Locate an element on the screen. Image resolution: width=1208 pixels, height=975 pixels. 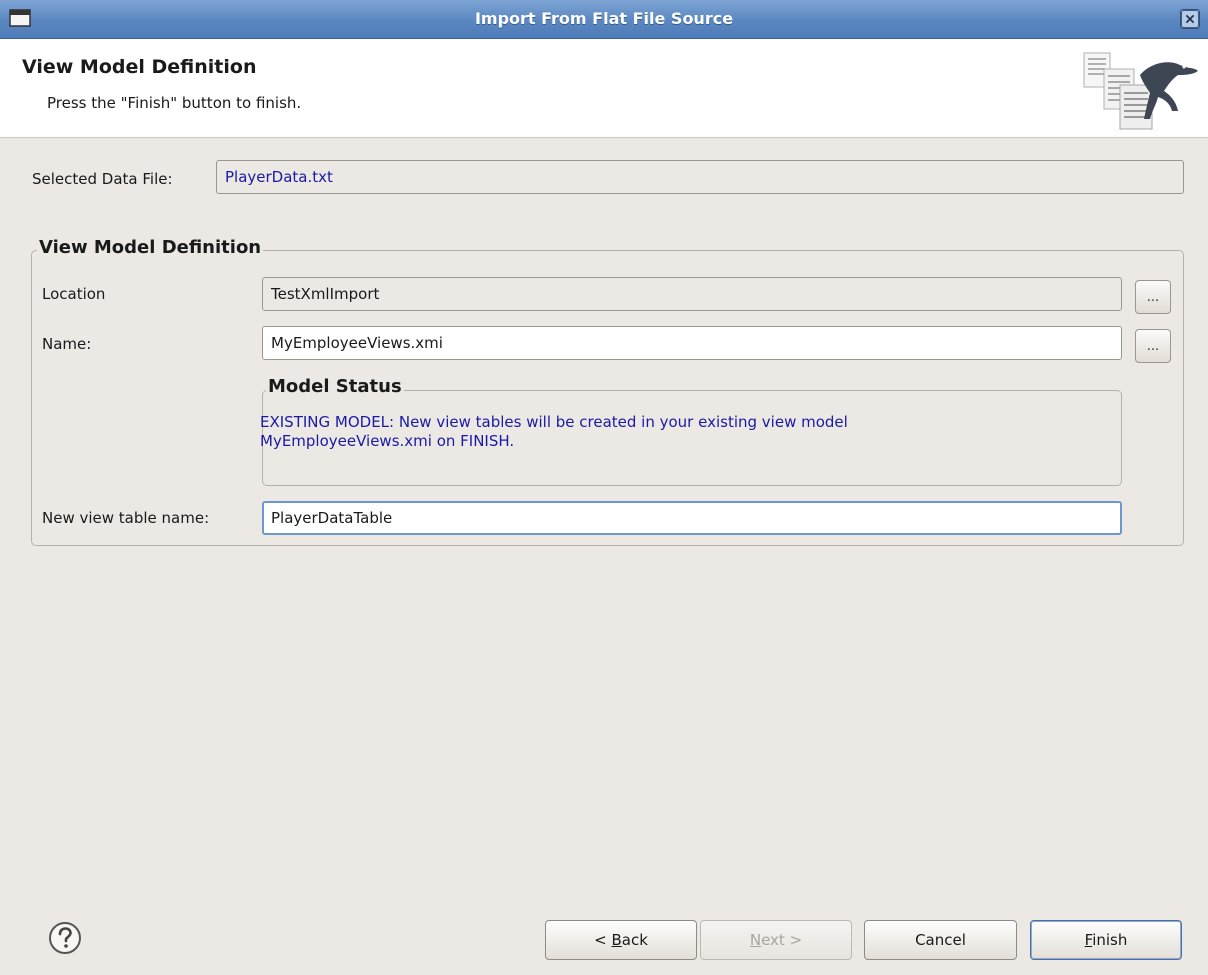
window-title: Import From Flat File Source is located at coordinates (604, 18).